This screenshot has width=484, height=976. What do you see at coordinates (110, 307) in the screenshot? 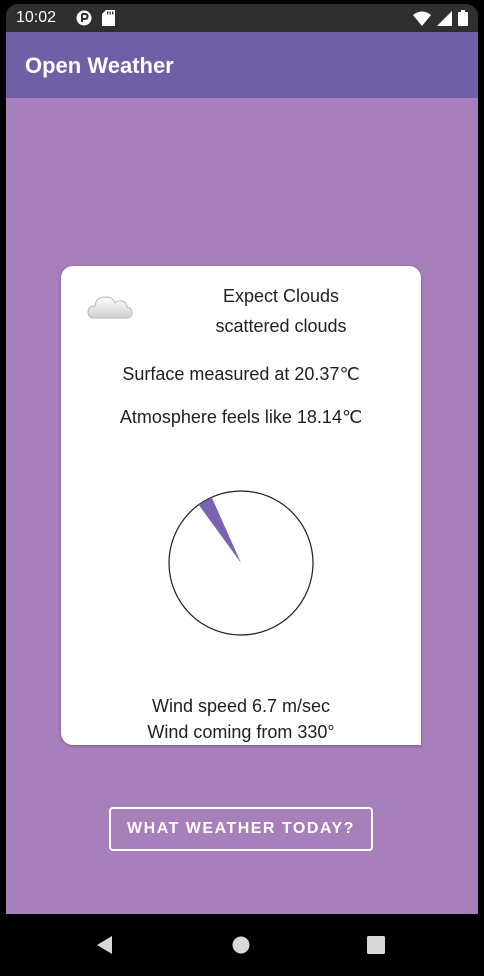
I see `cloud-icon` at bounding box center [110, 307].